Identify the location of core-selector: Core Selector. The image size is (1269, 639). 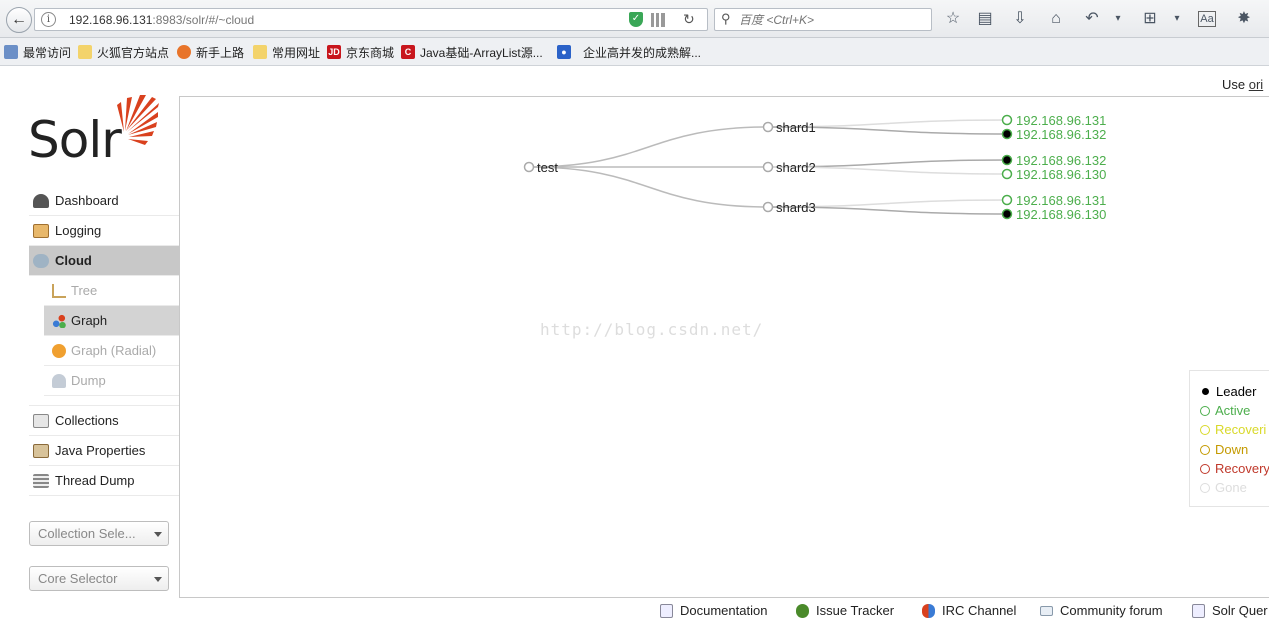
(99, 578).